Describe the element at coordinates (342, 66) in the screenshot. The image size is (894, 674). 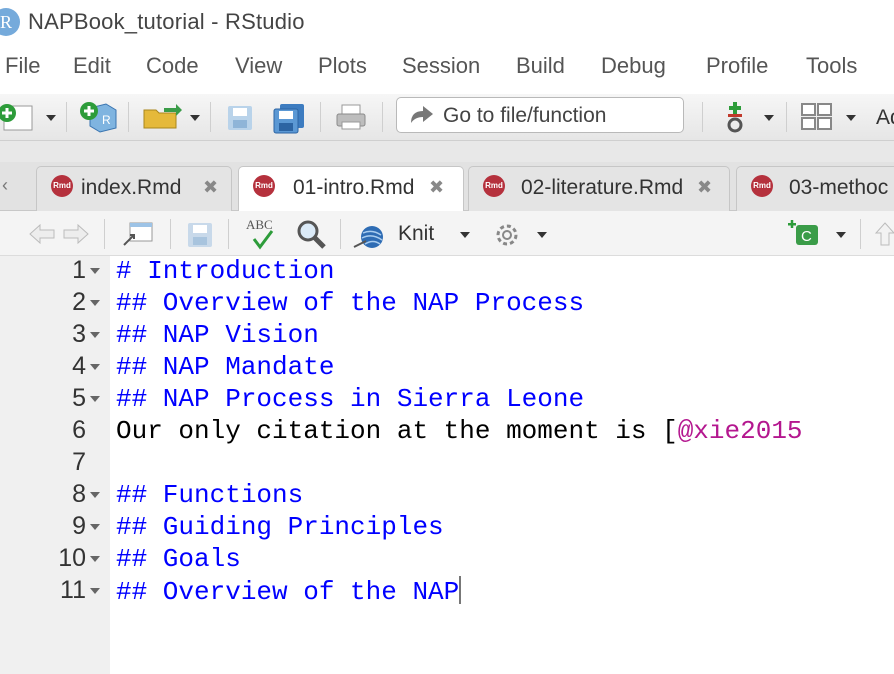
I see `menu-plots: Plots` at that location.